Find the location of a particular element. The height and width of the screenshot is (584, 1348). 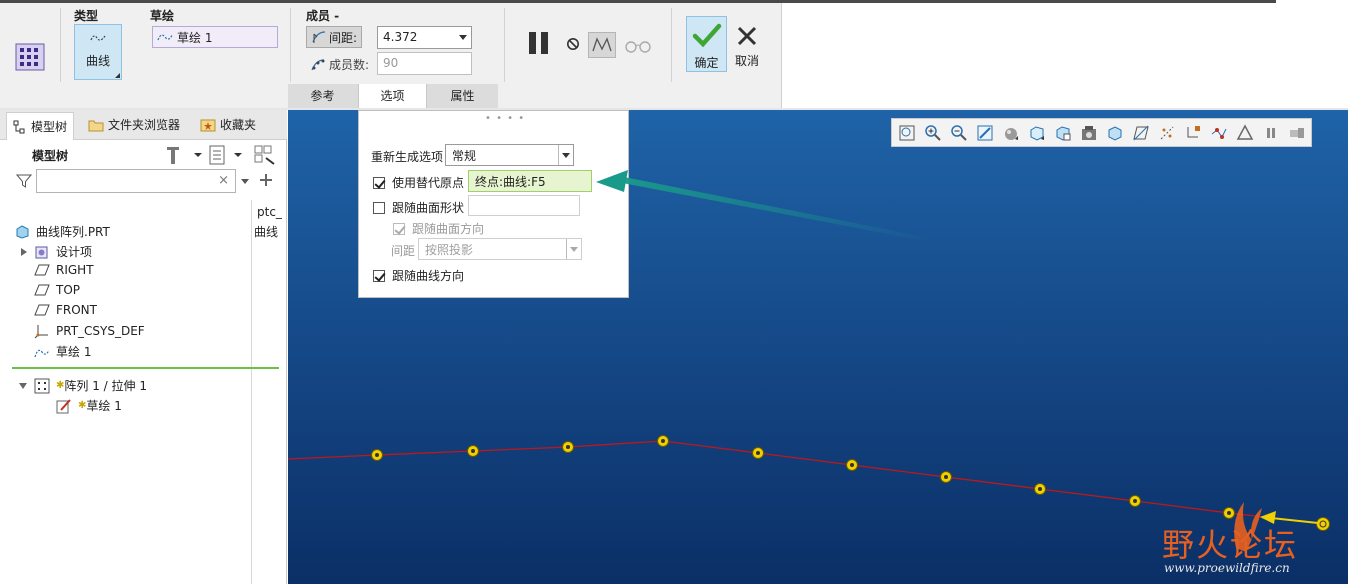

pattern-points is located at coordinates (803, 477).